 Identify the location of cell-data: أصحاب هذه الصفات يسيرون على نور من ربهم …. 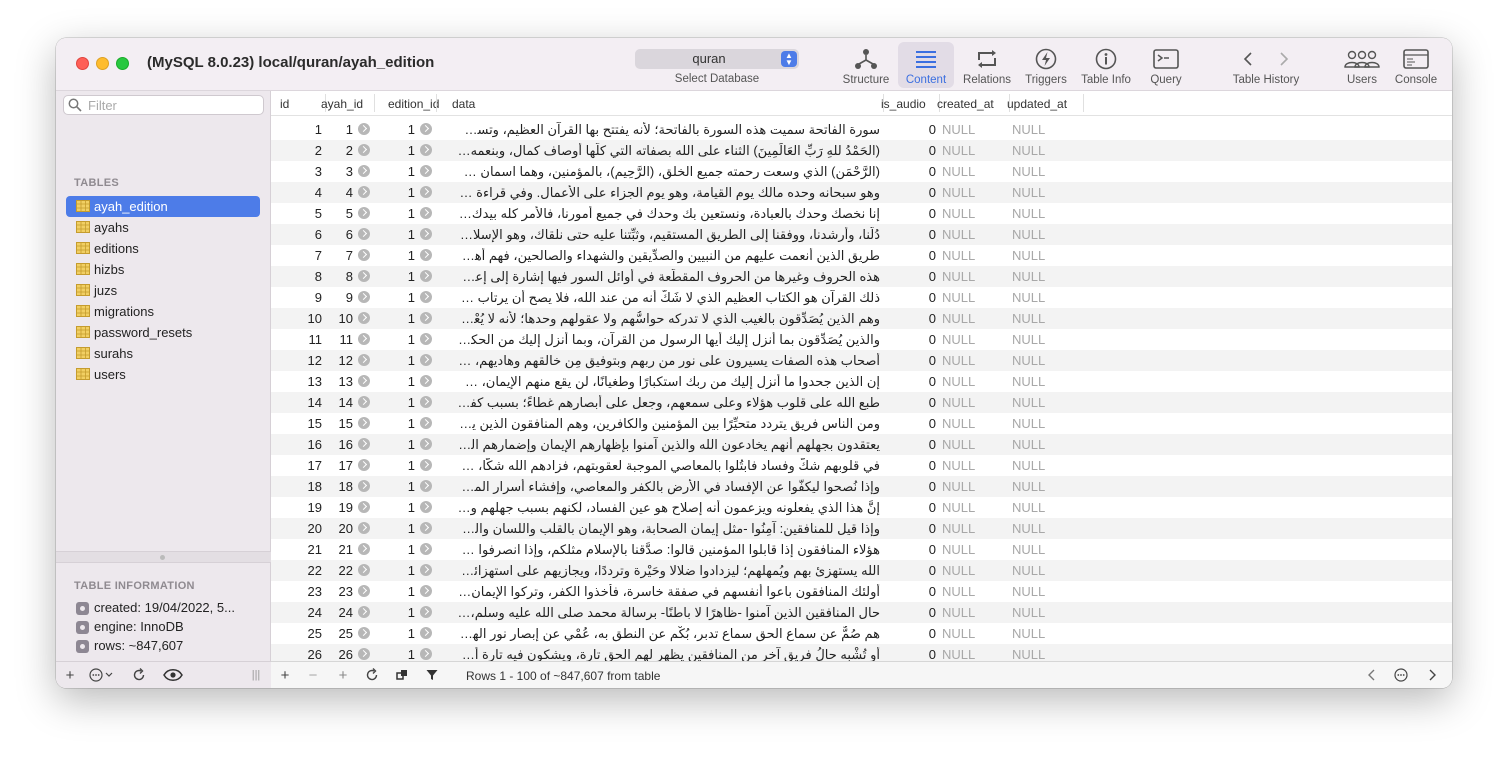
(668, 361).